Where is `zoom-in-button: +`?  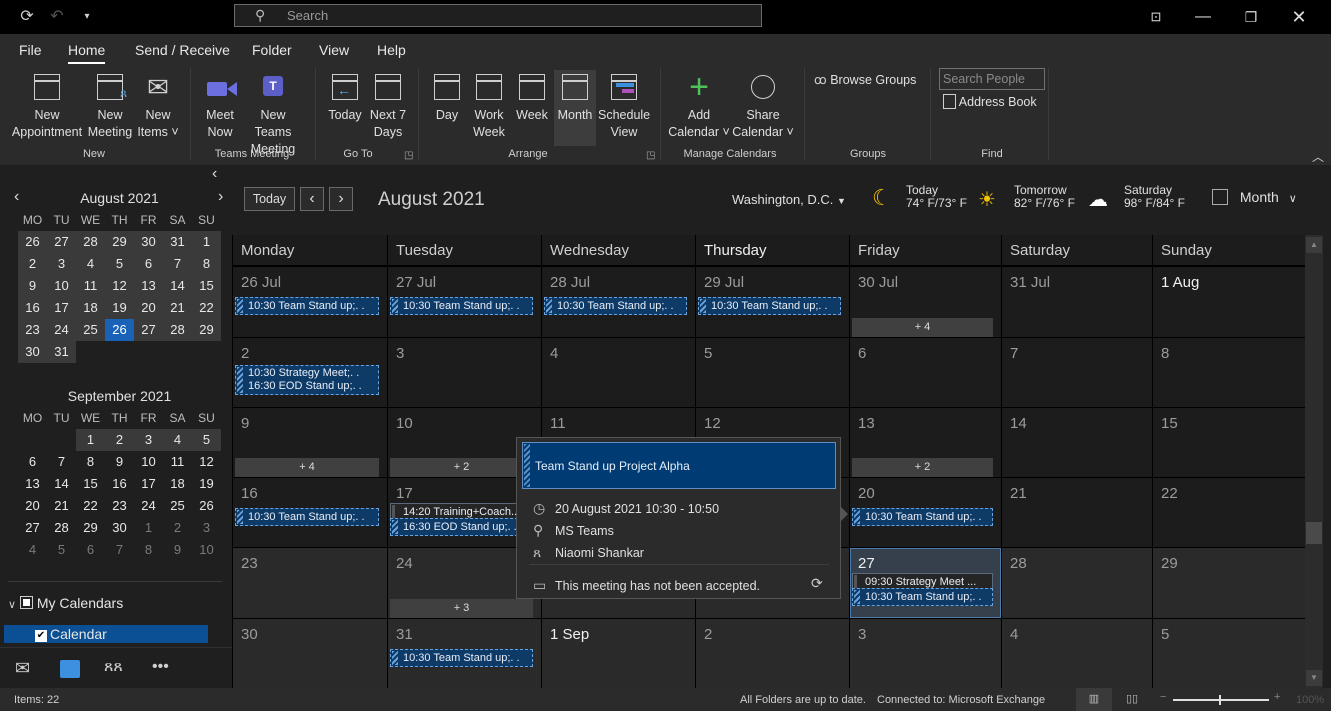
zoom-in-button: + is located at coordinates (1277, 697).